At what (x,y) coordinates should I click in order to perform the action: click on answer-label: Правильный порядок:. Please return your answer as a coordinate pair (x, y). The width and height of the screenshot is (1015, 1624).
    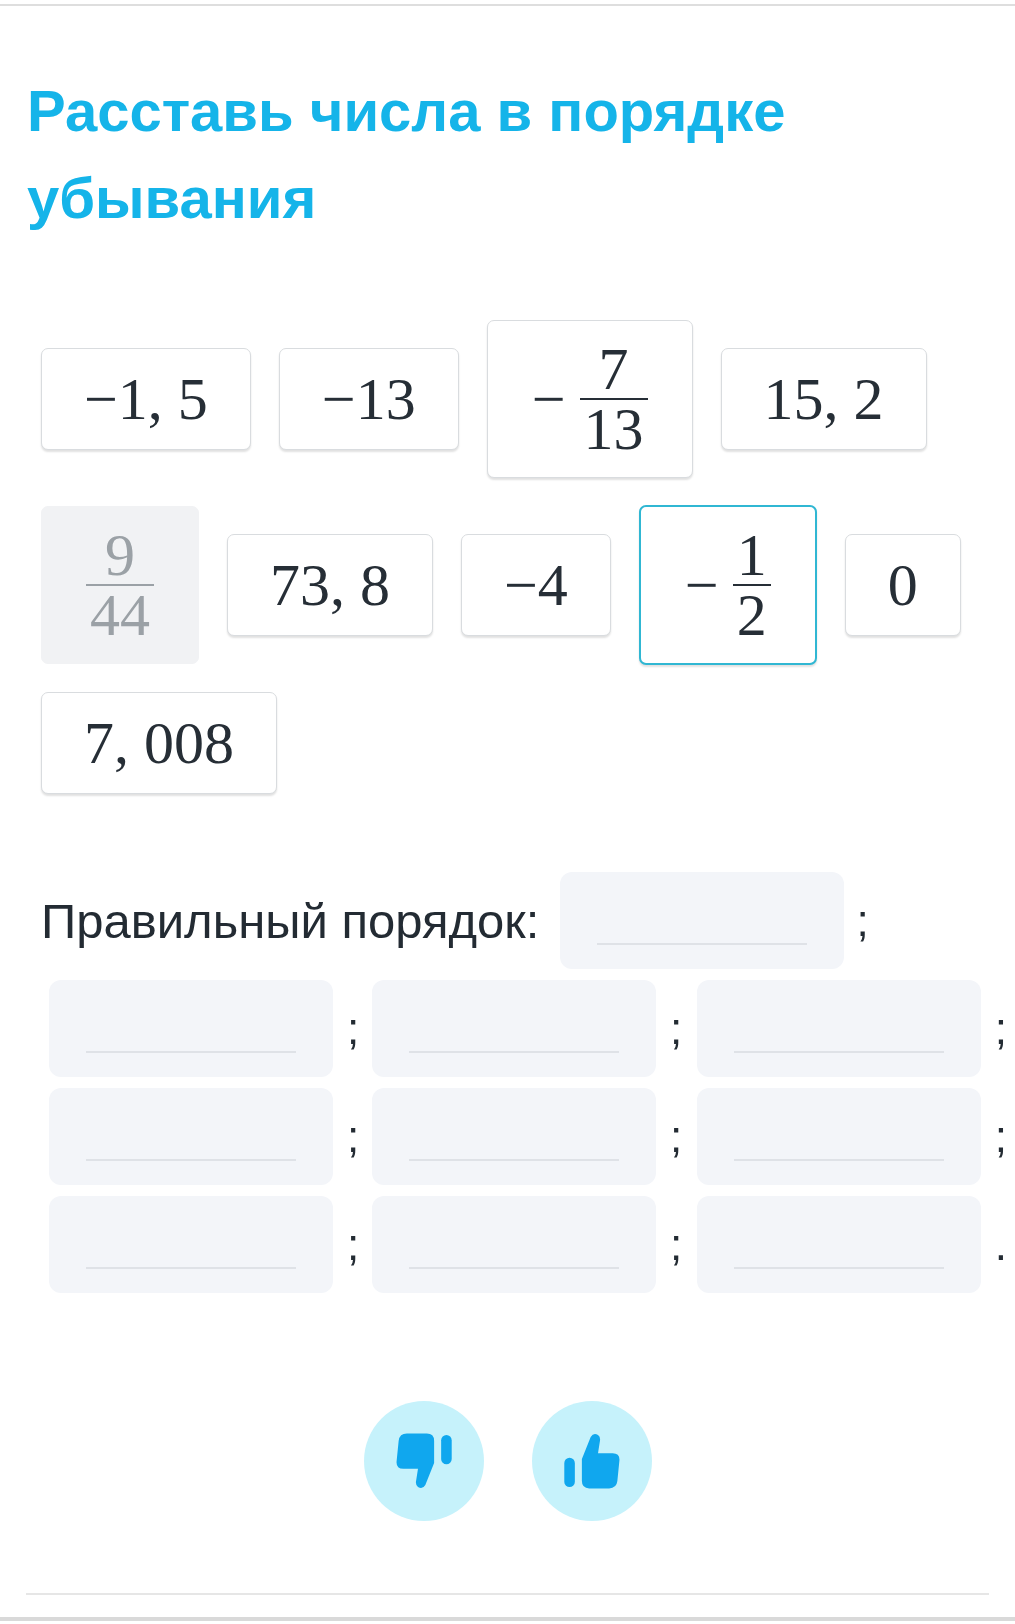
    Looking at the image, I should click on (290, 921).